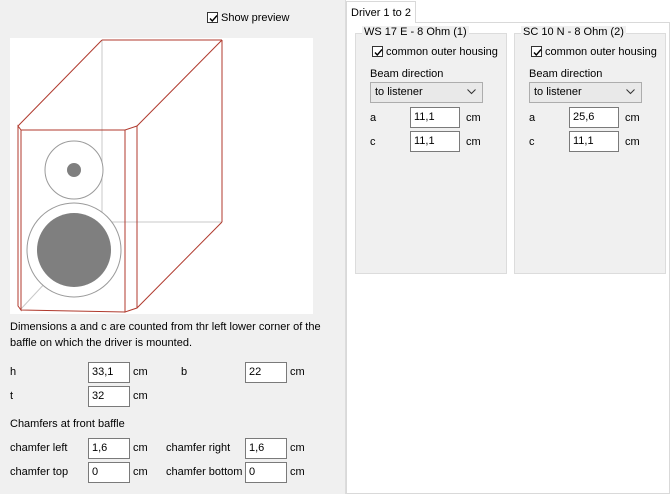 Image resolution: width=670 pixels, height=494 pixels. I want to click on chamfer-bottom-input: 0, so click(266, 472).